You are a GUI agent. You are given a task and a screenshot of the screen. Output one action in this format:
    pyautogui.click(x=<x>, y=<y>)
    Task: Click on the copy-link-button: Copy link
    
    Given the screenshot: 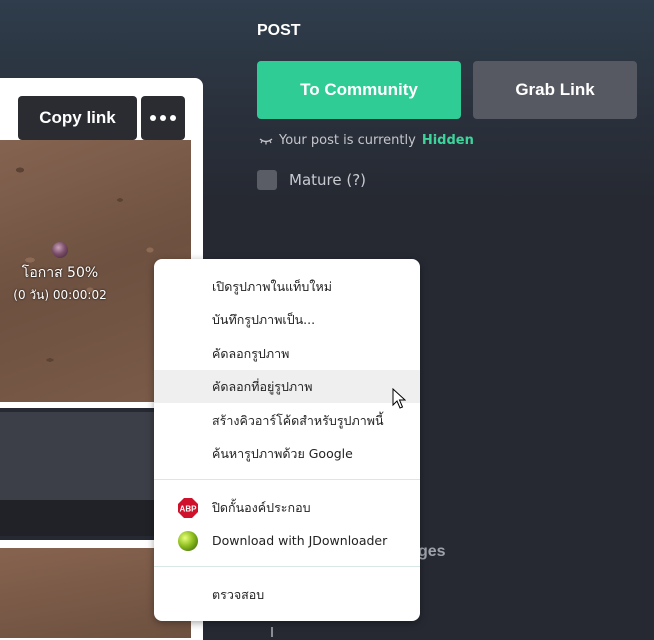 What is the action you would take?
    pyautogui.click(x=77, y=118)
    